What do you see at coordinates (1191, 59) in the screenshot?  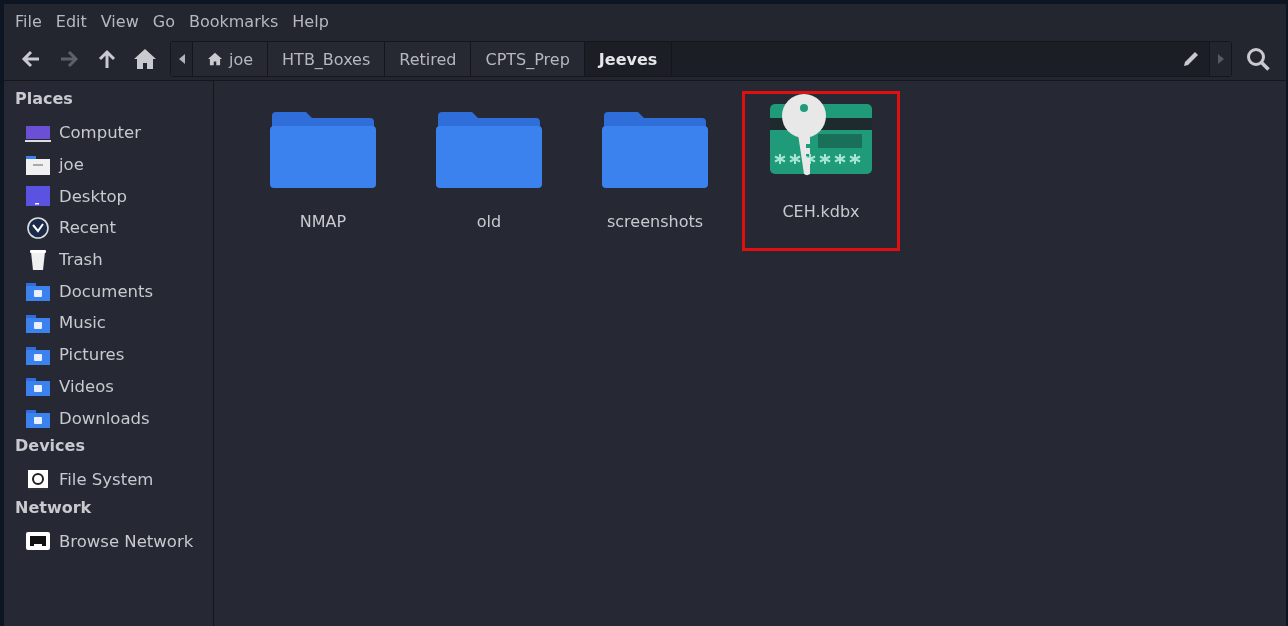 I see `pencil-icon` at bounding box center [1191, 59].